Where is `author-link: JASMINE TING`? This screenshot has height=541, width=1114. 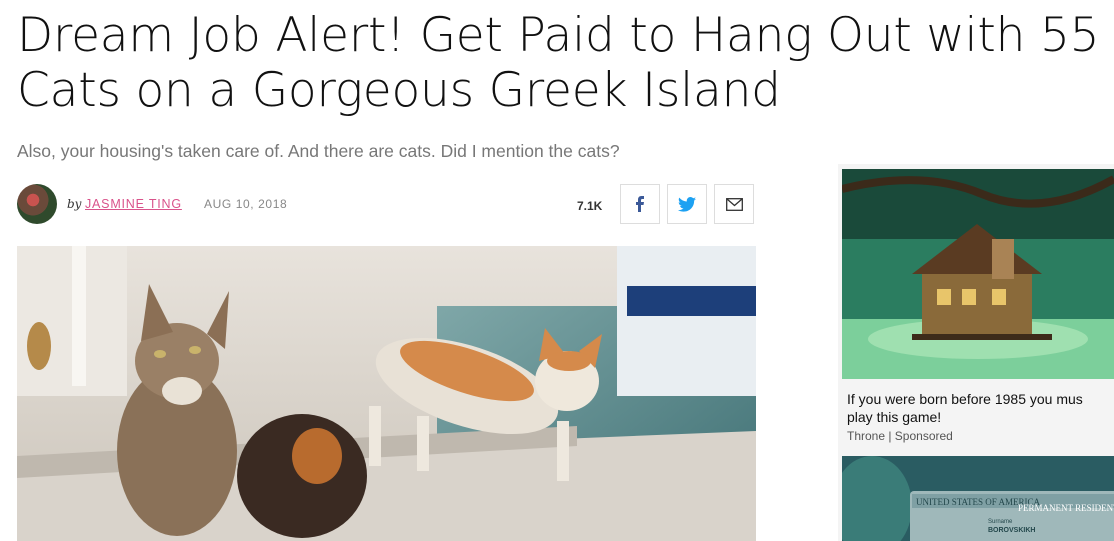
author-link: JASMINE TING is located at coordinates (133, 204).